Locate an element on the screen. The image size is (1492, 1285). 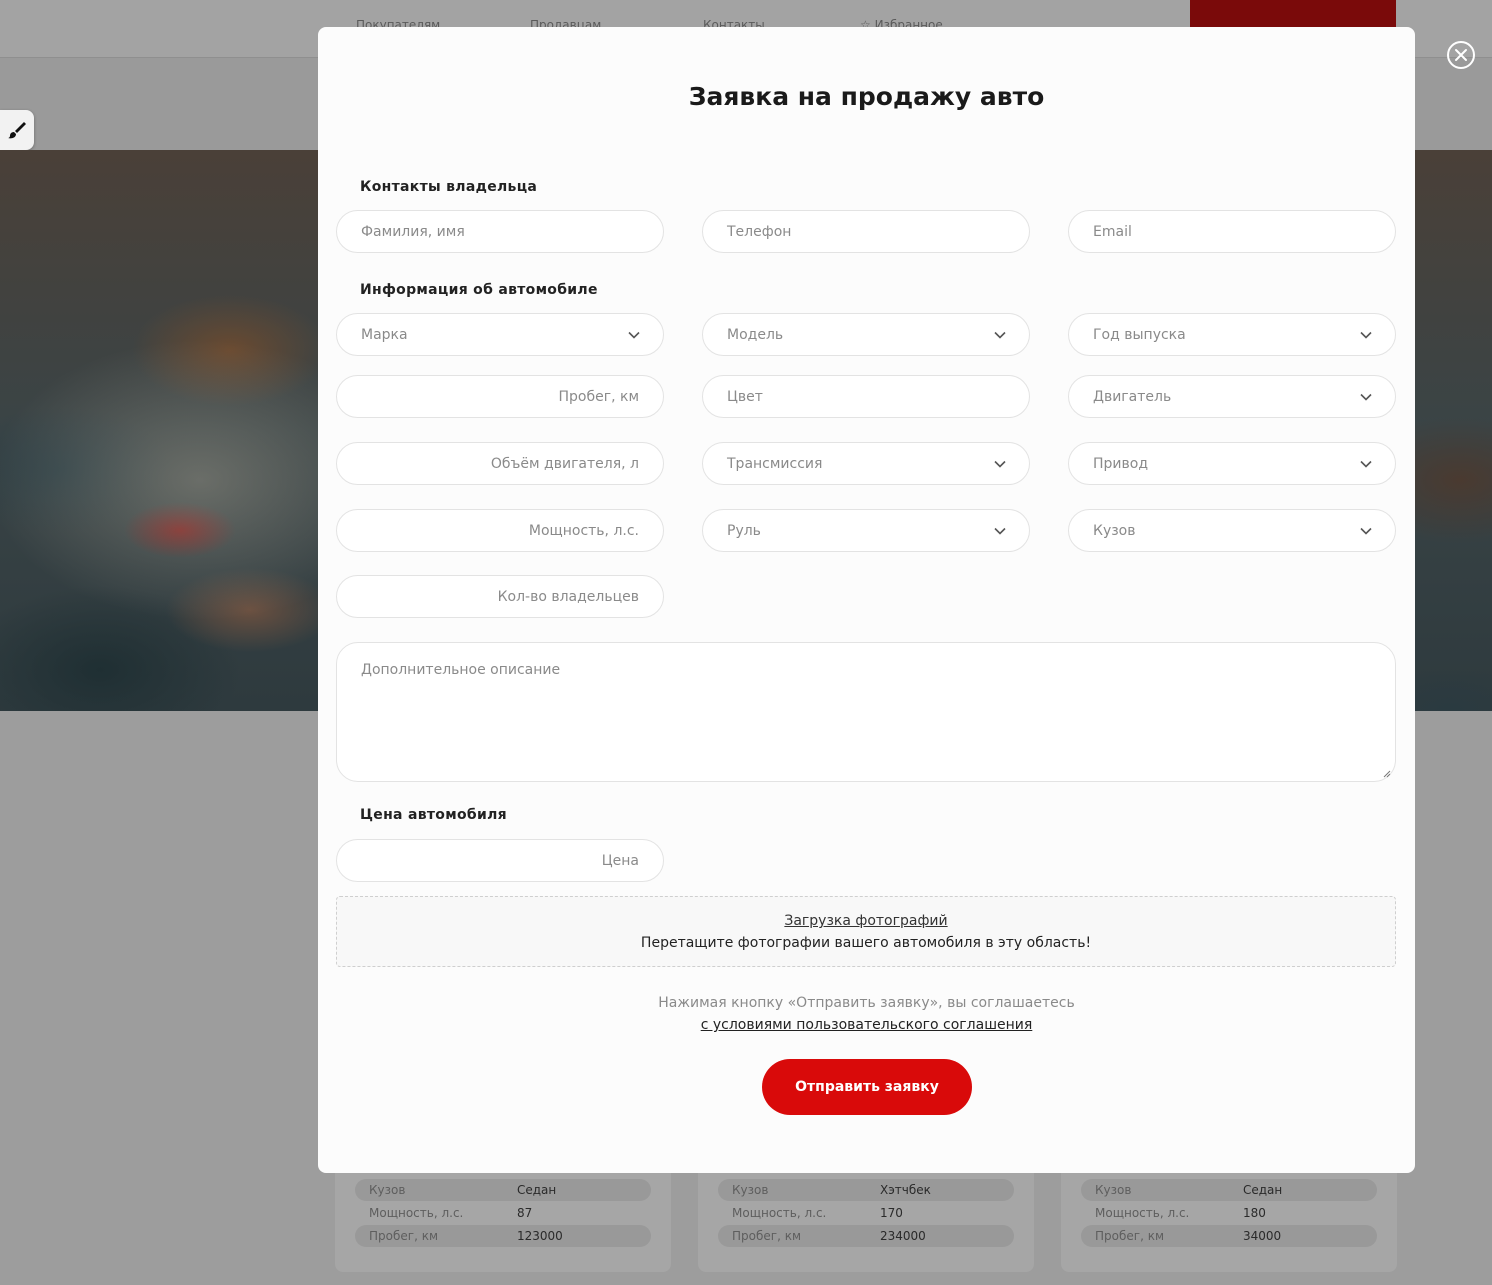
model-select-value: Модель is located at coordinates (755, 335).